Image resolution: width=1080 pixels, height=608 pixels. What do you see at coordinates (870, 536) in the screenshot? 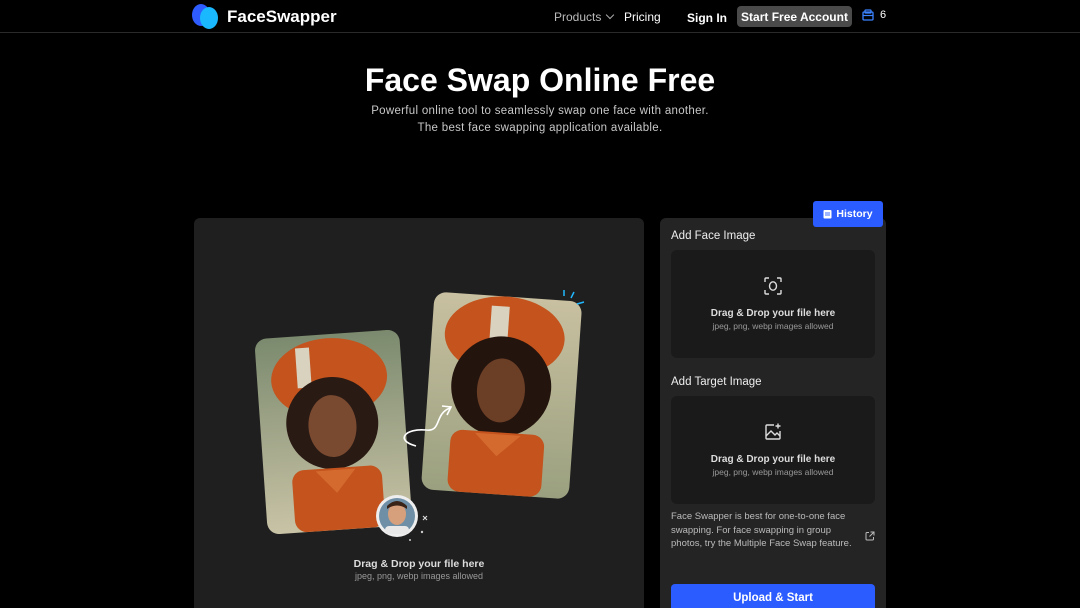
I see `external-link-icon` at bounding box center [870, 536].